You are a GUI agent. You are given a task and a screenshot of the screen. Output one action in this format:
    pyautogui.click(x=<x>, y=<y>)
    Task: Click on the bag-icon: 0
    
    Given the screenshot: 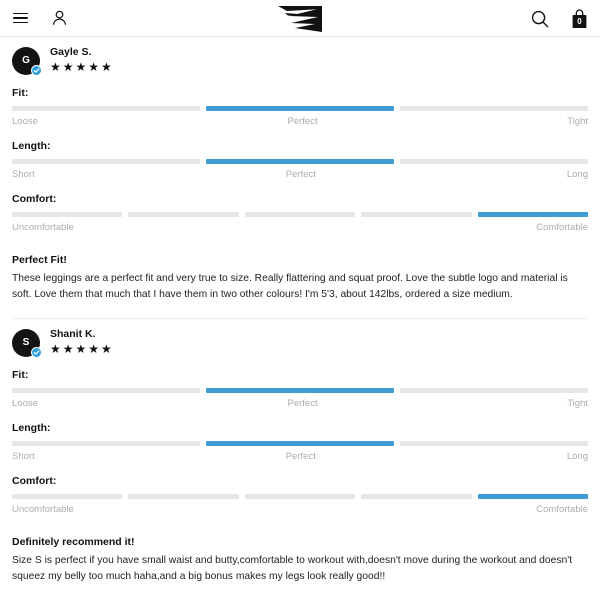 What is the action you would take?
    pyautogui.click(x=579, y=18)
    